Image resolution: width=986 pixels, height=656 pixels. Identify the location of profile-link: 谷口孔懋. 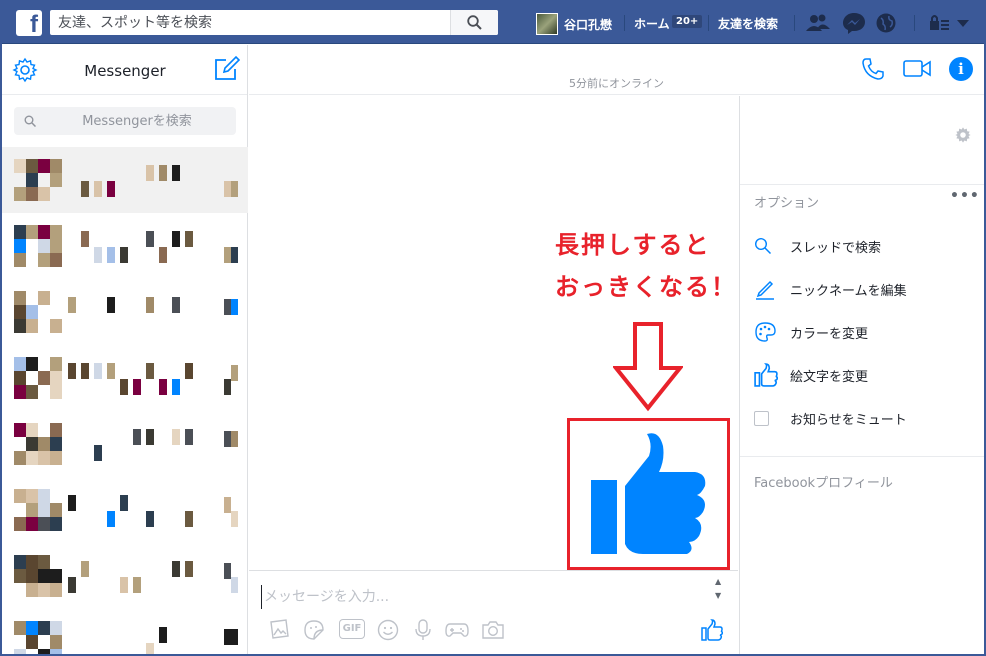
(574, 24).